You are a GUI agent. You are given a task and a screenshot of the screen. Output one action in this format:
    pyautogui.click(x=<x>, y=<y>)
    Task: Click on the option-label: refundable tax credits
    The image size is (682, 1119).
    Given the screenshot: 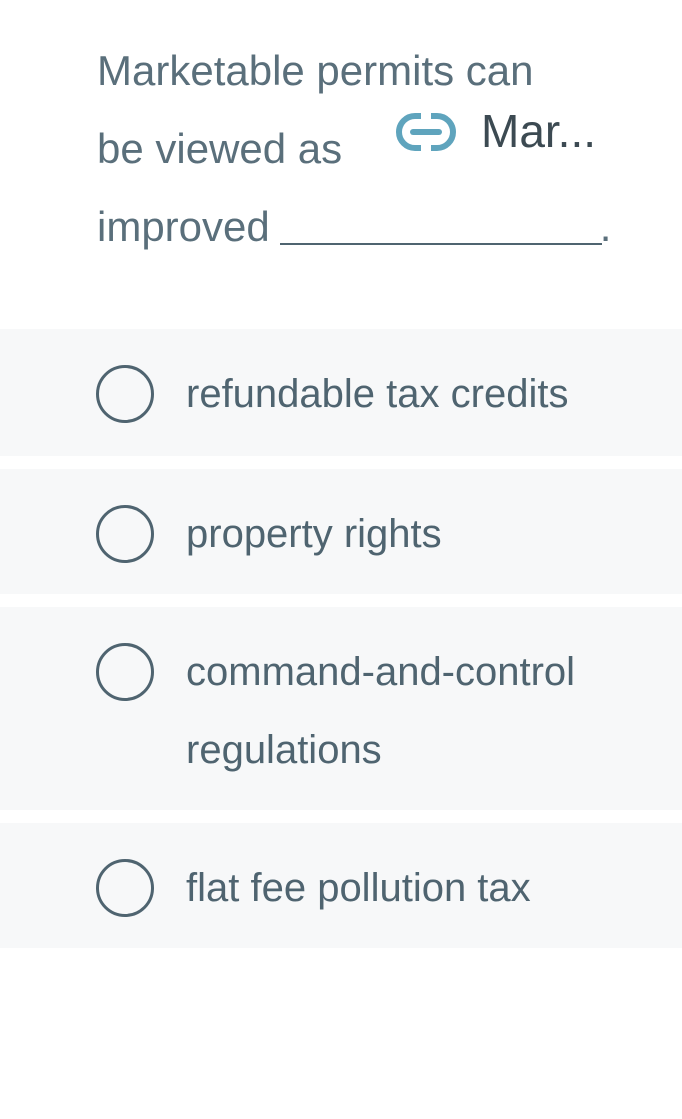 What is the action you would take?
    pyautogui.click(x=377, y=394)
    